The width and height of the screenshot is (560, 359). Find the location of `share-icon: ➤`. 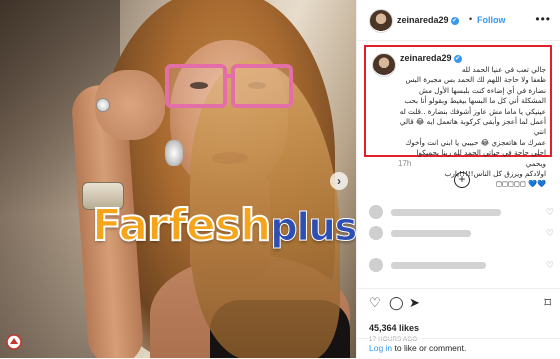

share-icon: ➤ is located at coordinates (414, 303).